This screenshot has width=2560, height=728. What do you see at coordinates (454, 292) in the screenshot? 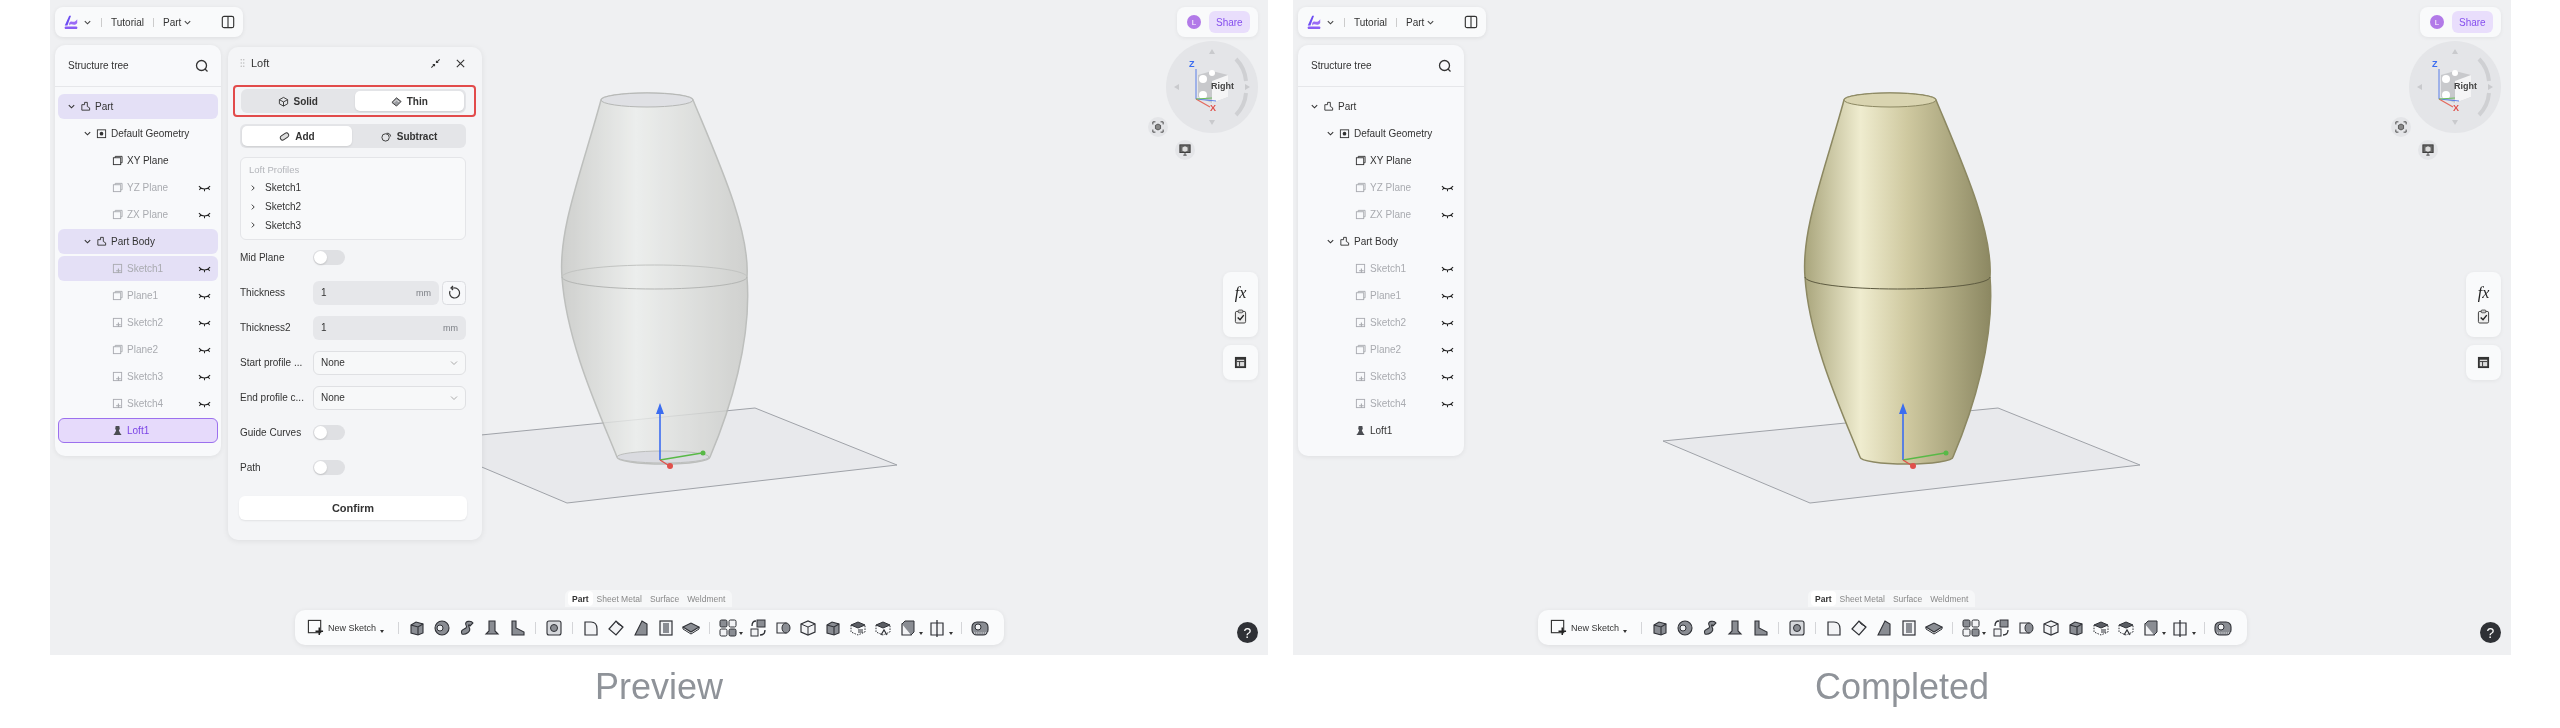
I see `reset-icon` at bounding box center [454, 292].